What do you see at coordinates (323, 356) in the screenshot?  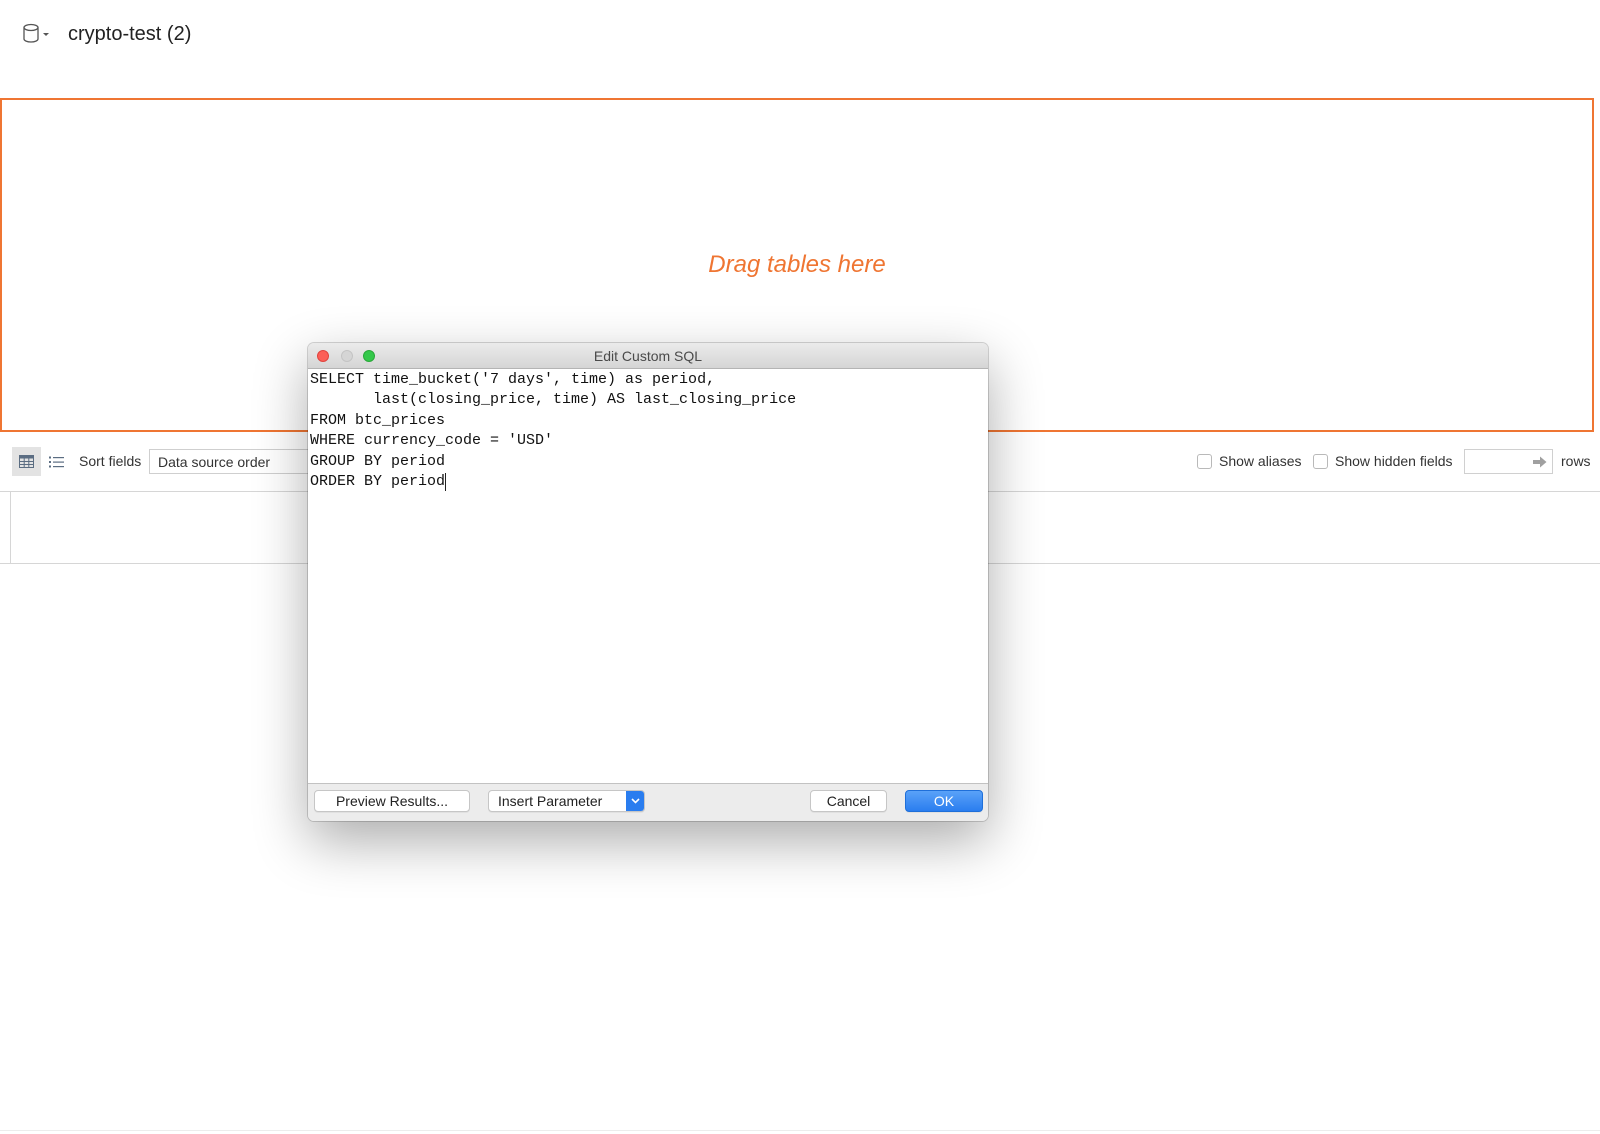 I see `close-window-button` at bounding box center [323, 356].